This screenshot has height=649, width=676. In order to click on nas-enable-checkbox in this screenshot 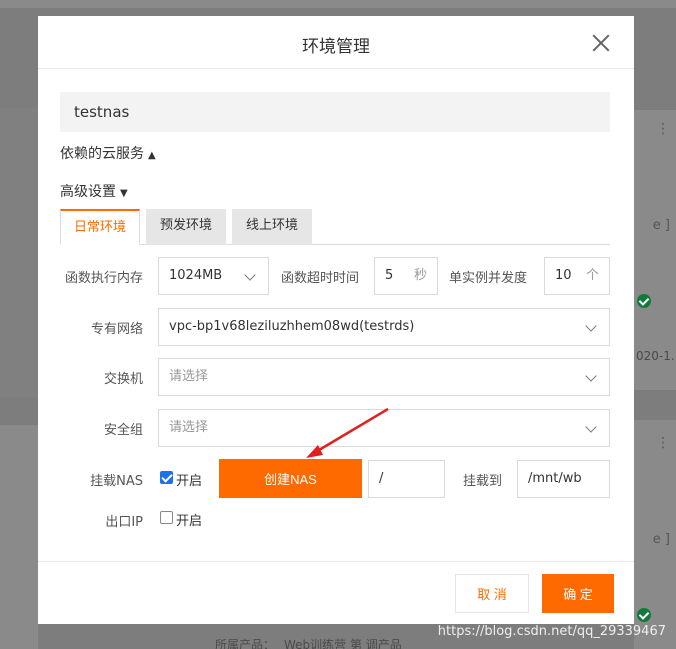, I will do `click(166, 477)`.